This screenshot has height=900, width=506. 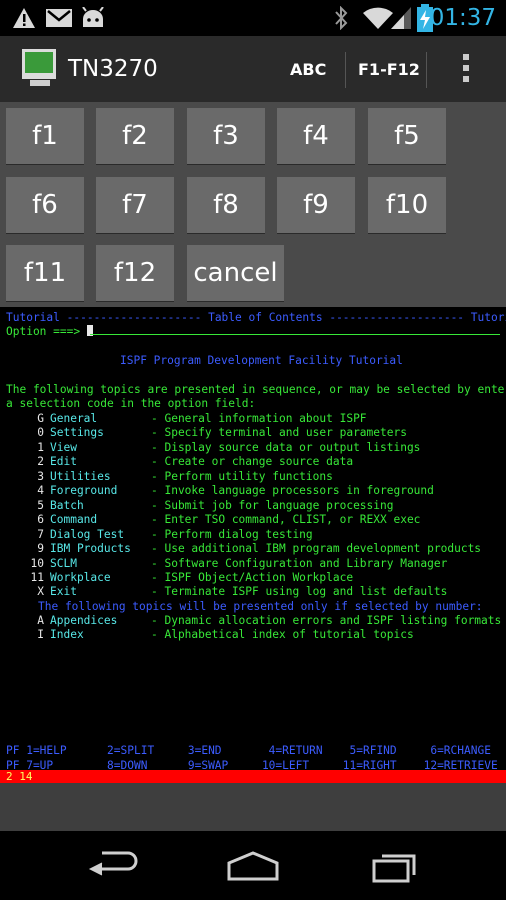 What do you see at coordinates (308, 70) in the screenshot?
I see `abc-keyboard-button: ABC` at bounding box center [308, 70].